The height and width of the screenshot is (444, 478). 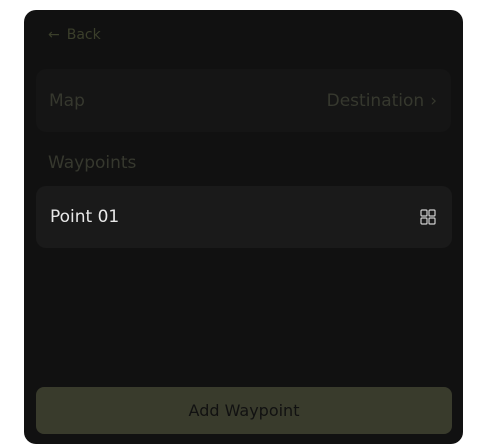 What do you see at coordinates (244, 217) in the screenshot?
I see `waypoint-row: Point 01` at bounding box center [244, 217].